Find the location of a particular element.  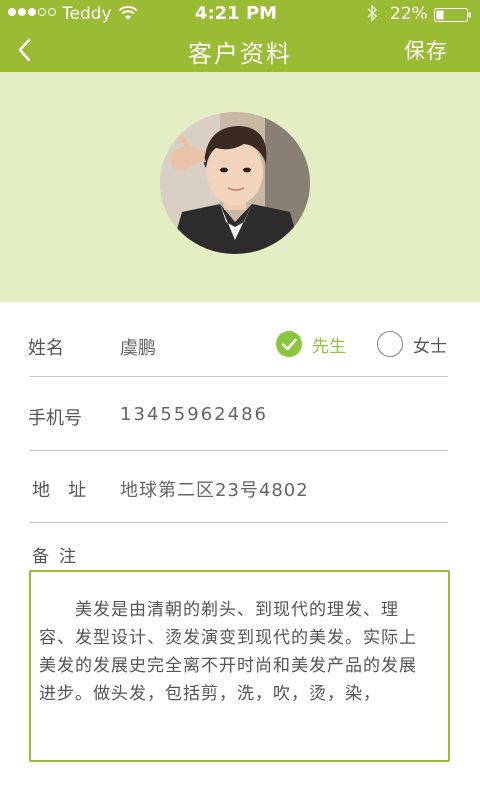

checkmark-icon is located at coordinates (289, 344).